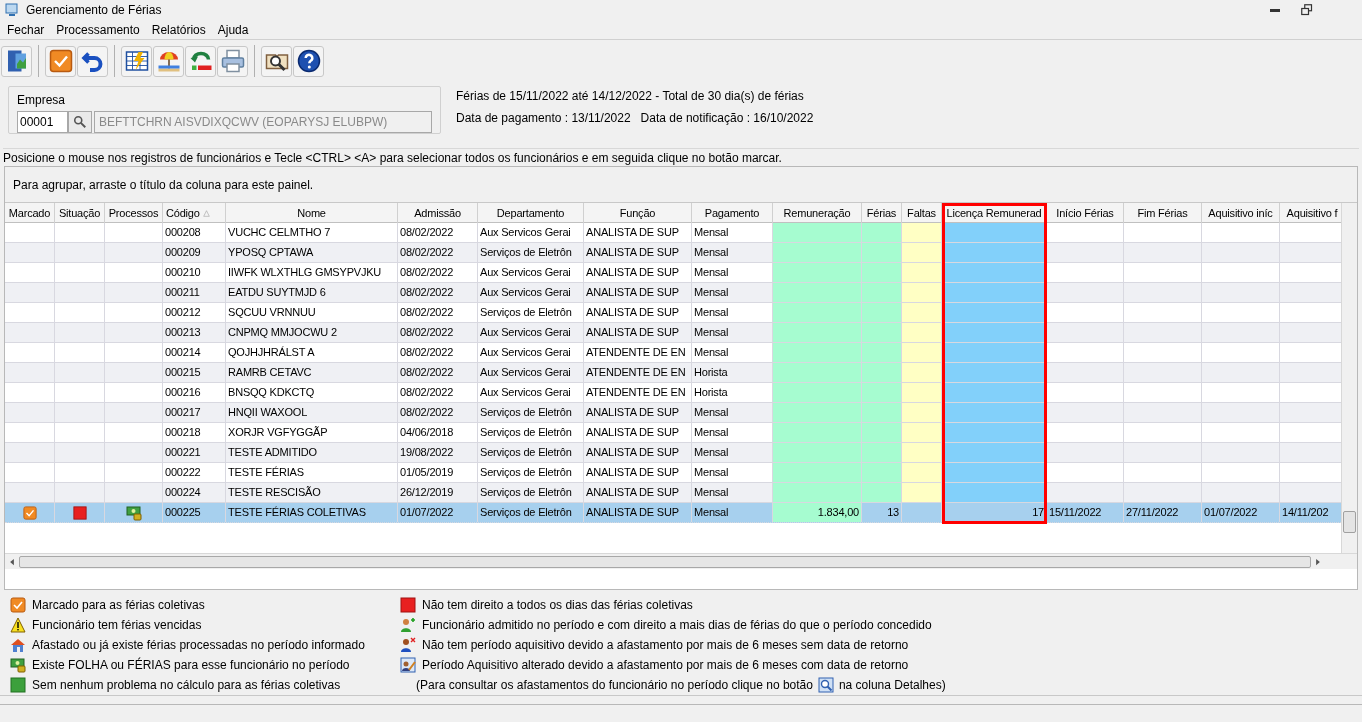 The width and height of the screenshot is (1362, 722). I want to click on table-cell: 1.834,00, so click(817, 512).